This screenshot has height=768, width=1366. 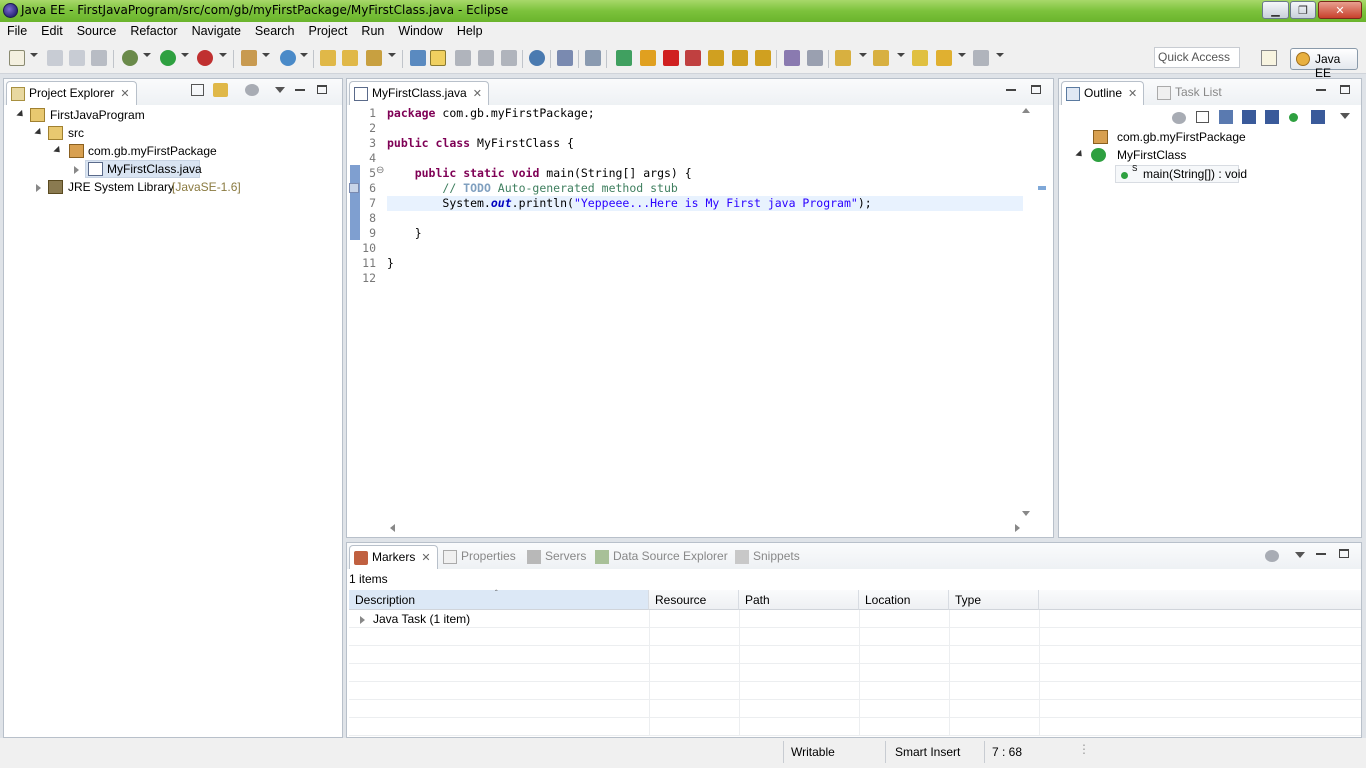 I want to click on tab-servers: Servers, so click(x=557, y=557).